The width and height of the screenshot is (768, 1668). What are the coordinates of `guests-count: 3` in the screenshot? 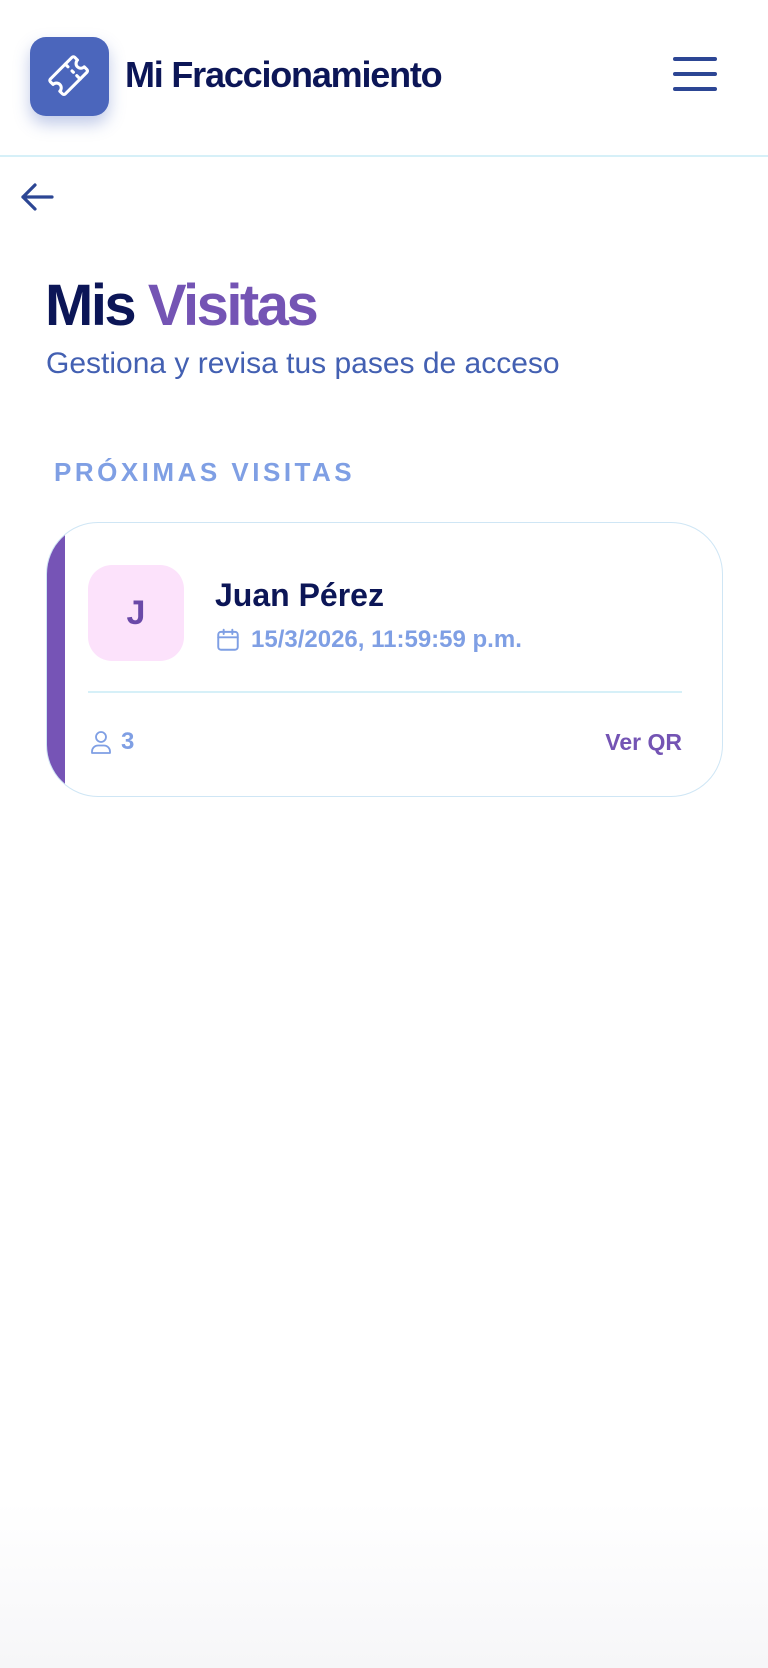 It's located at (128, 741).